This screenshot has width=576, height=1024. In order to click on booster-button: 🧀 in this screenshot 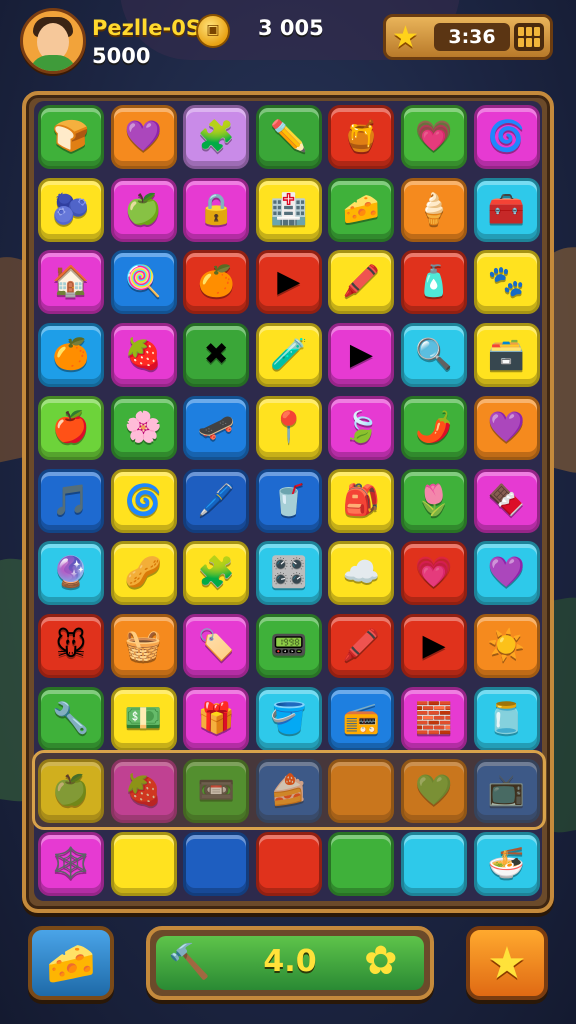, I will do `click(71, 963)`.